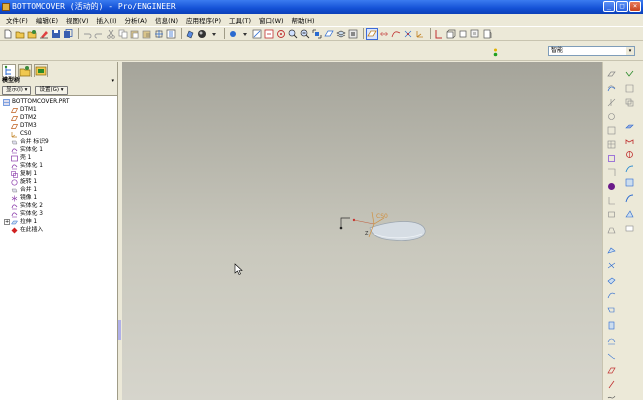 Image resolution: width=643 pixels, height=400 pixels. What do you see at coordinates (58, 174) in the screenshot?
I see `tree-item-9: 复制 1` at bounding box center [58, 174].